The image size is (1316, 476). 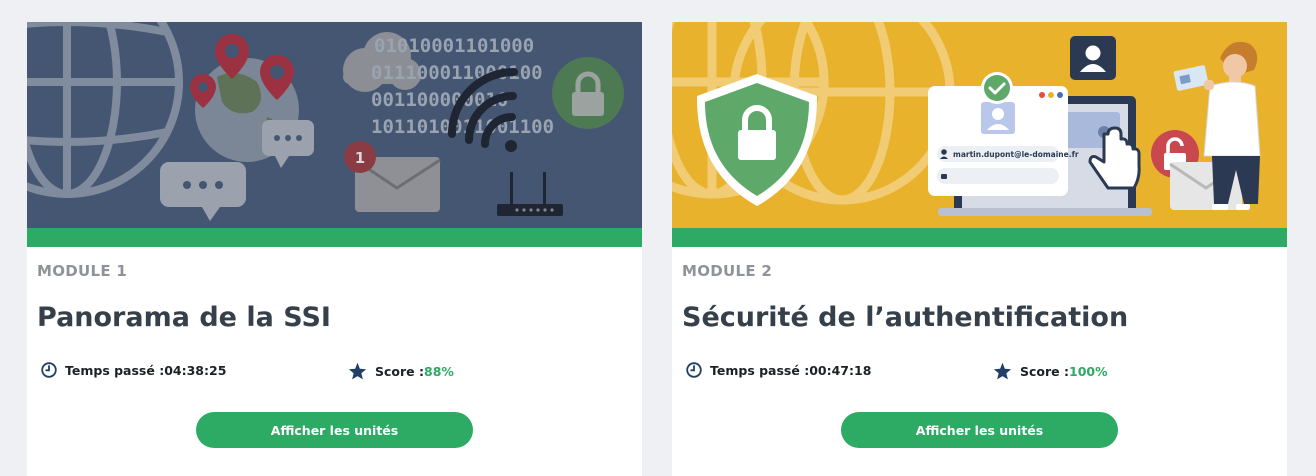 What do you see at coordinates (184, 317) in the screenshot?
I see `module-title: Panorama de la SSI` at bounding box center [184, 317].